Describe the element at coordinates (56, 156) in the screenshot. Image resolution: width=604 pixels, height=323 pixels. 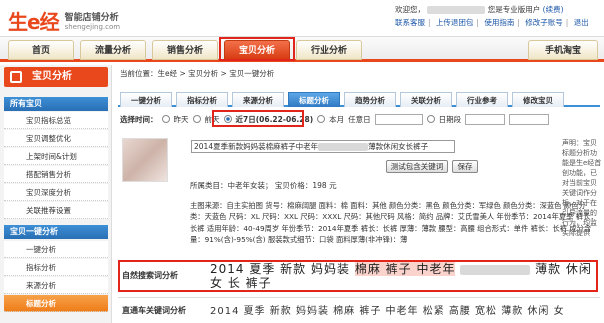
I see `sidebar-item-listing-time: 上架时间&计划` at that location.